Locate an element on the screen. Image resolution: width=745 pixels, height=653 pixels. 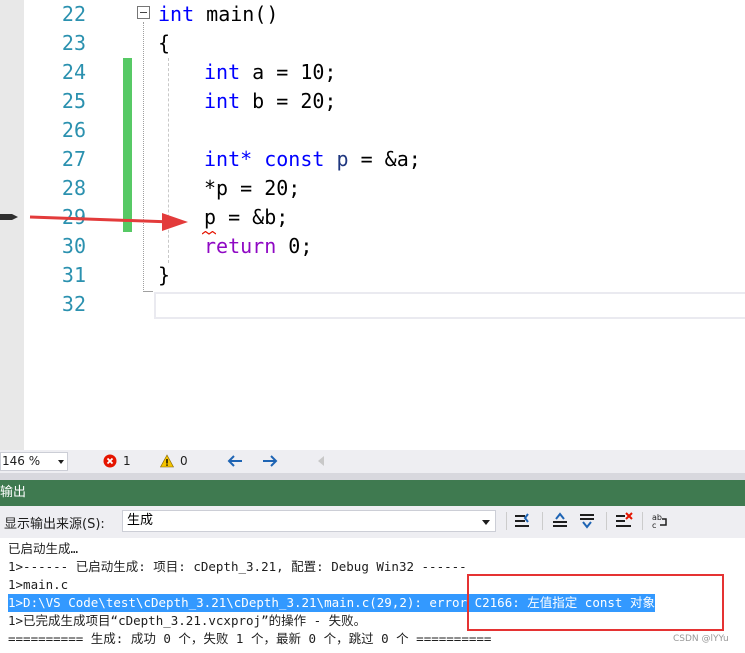
output-title-text: 输出 is located at coordinates (13, 492).